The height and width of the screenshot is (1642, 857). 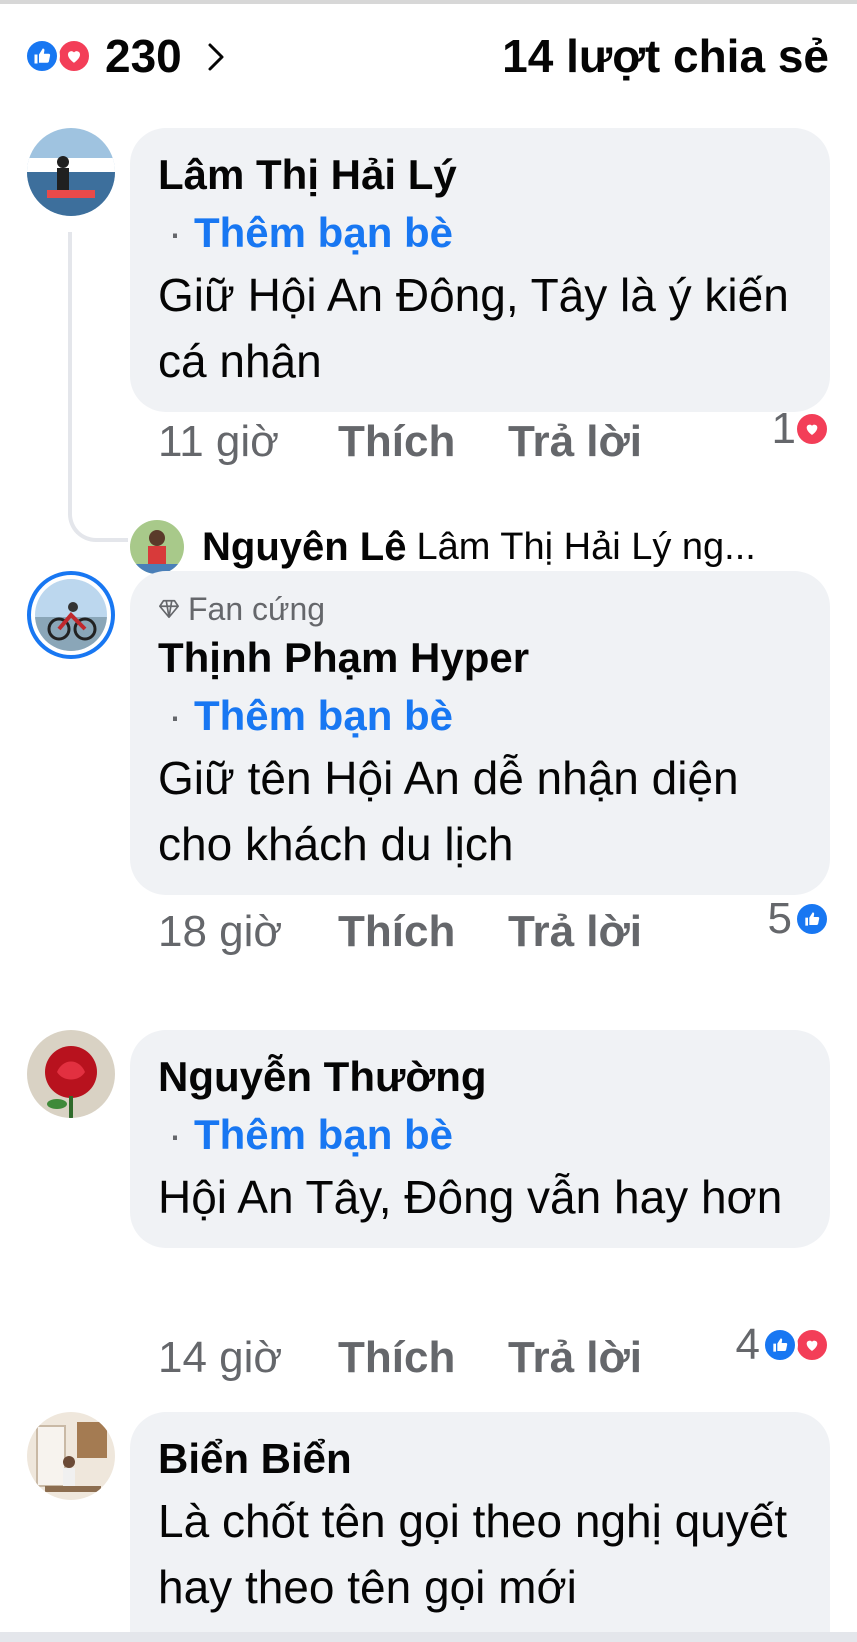 What do you see at coordinates (783, 428) in the screenshot?
I see `reaction-count: 1` at bounding box center [783, 428].